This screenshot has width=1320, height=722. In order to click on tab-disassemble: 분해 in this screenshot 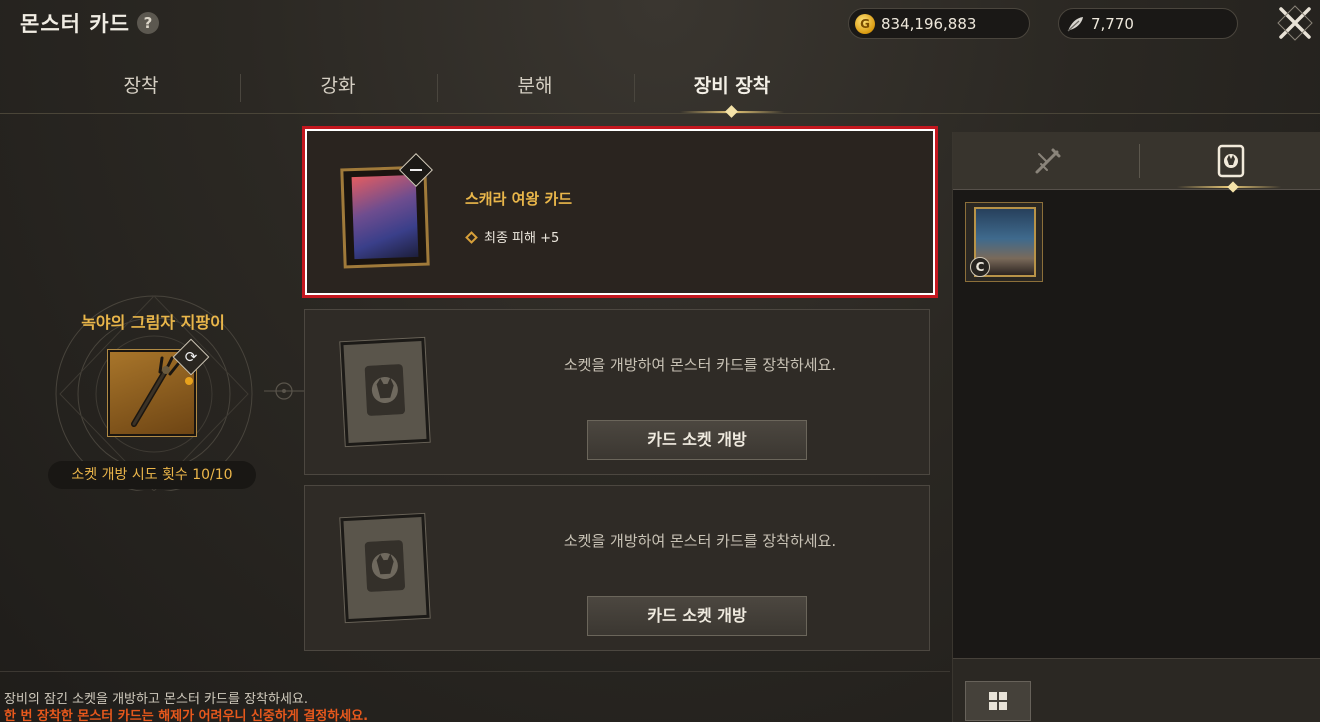, I will do `click(535, 90)`.